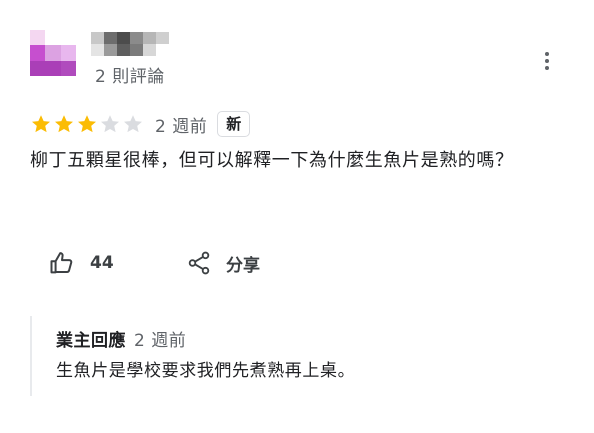 This screenshot has height=433, width=594. Describe the element at coordinates (181, 126) in the screenshot. I see `review-date: 2 週前` at that location.